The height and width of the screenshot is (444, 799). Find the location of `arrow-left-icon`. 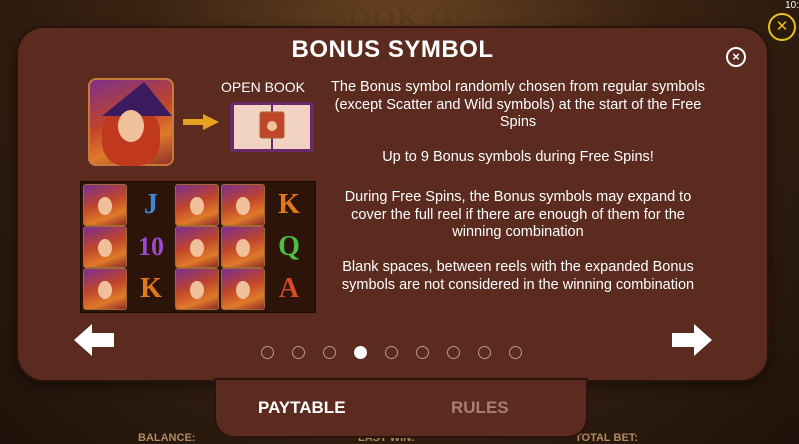

arrow-left-icon is located at coordinates (94, 340).